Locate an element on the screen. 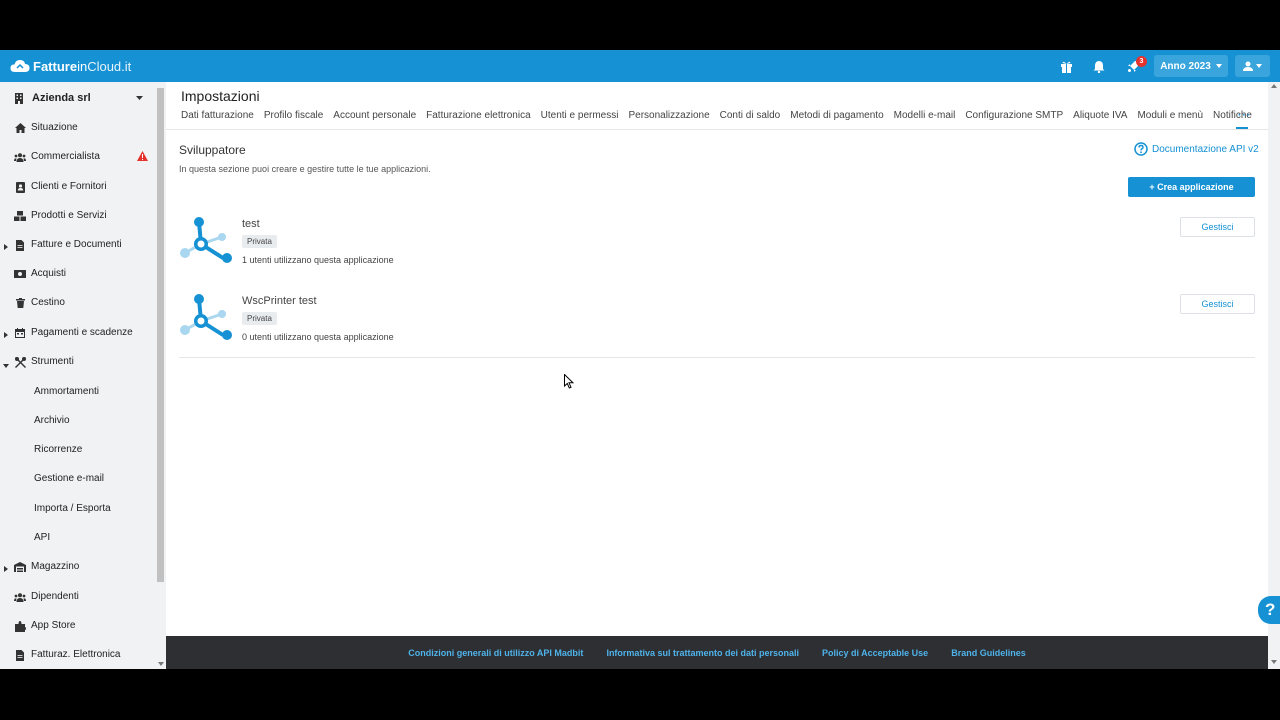 This screenshot has height=720, width=1280. help-button: ? is located at coordinates (1269, 610).